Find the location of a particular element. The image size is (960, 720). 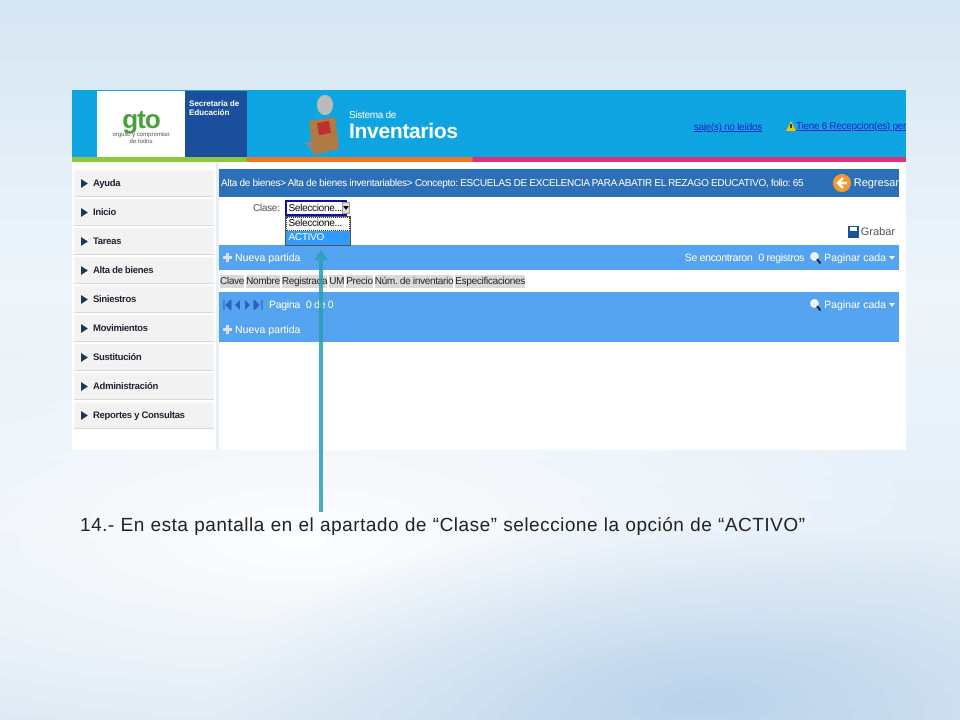

column-header: Especificaciones is located at coordinates (490, 281).